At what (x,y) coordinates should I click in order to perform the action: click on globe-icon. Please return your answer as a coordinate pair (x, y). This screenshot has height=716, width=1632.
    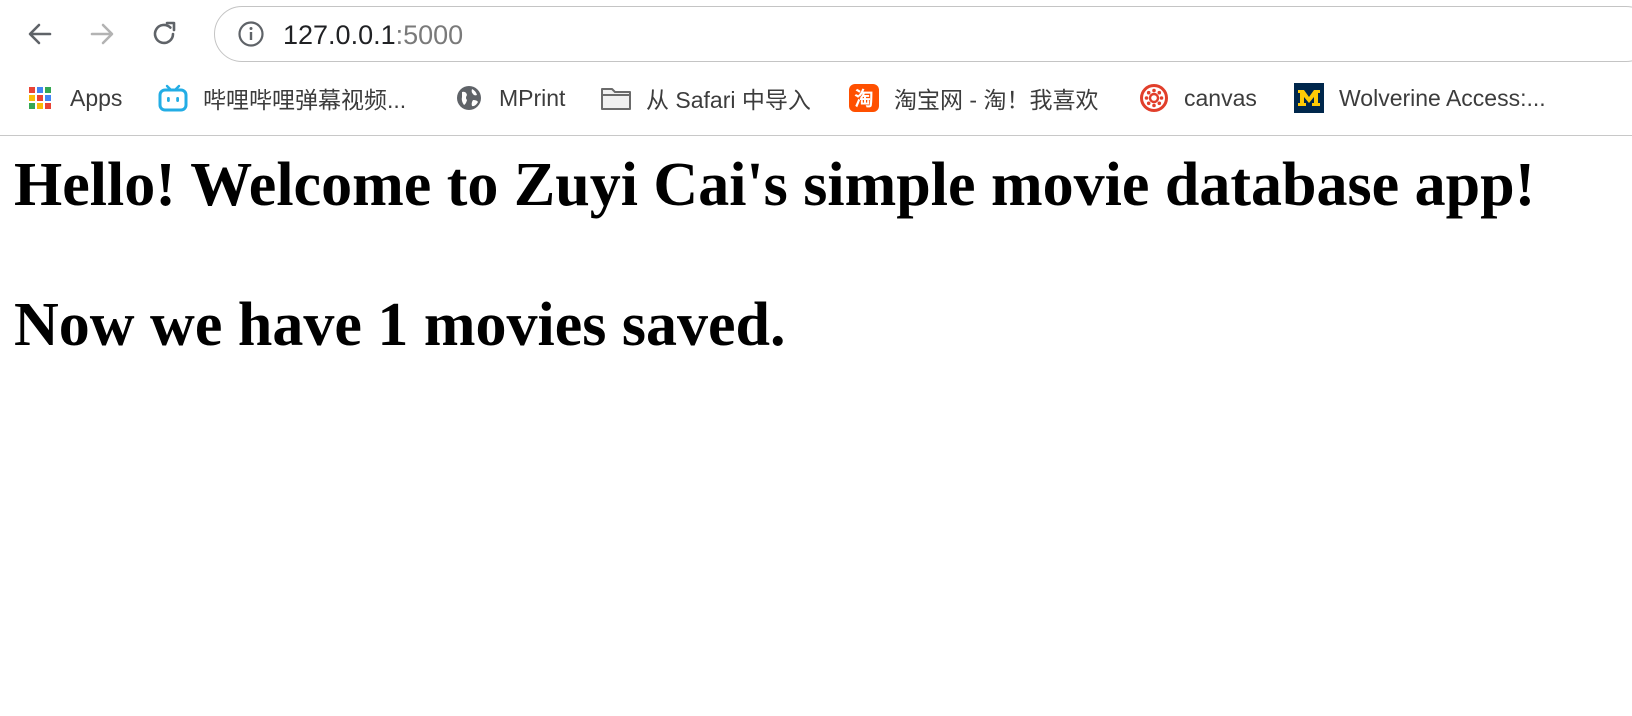
    Looking at the image, I should click on (469, 98).